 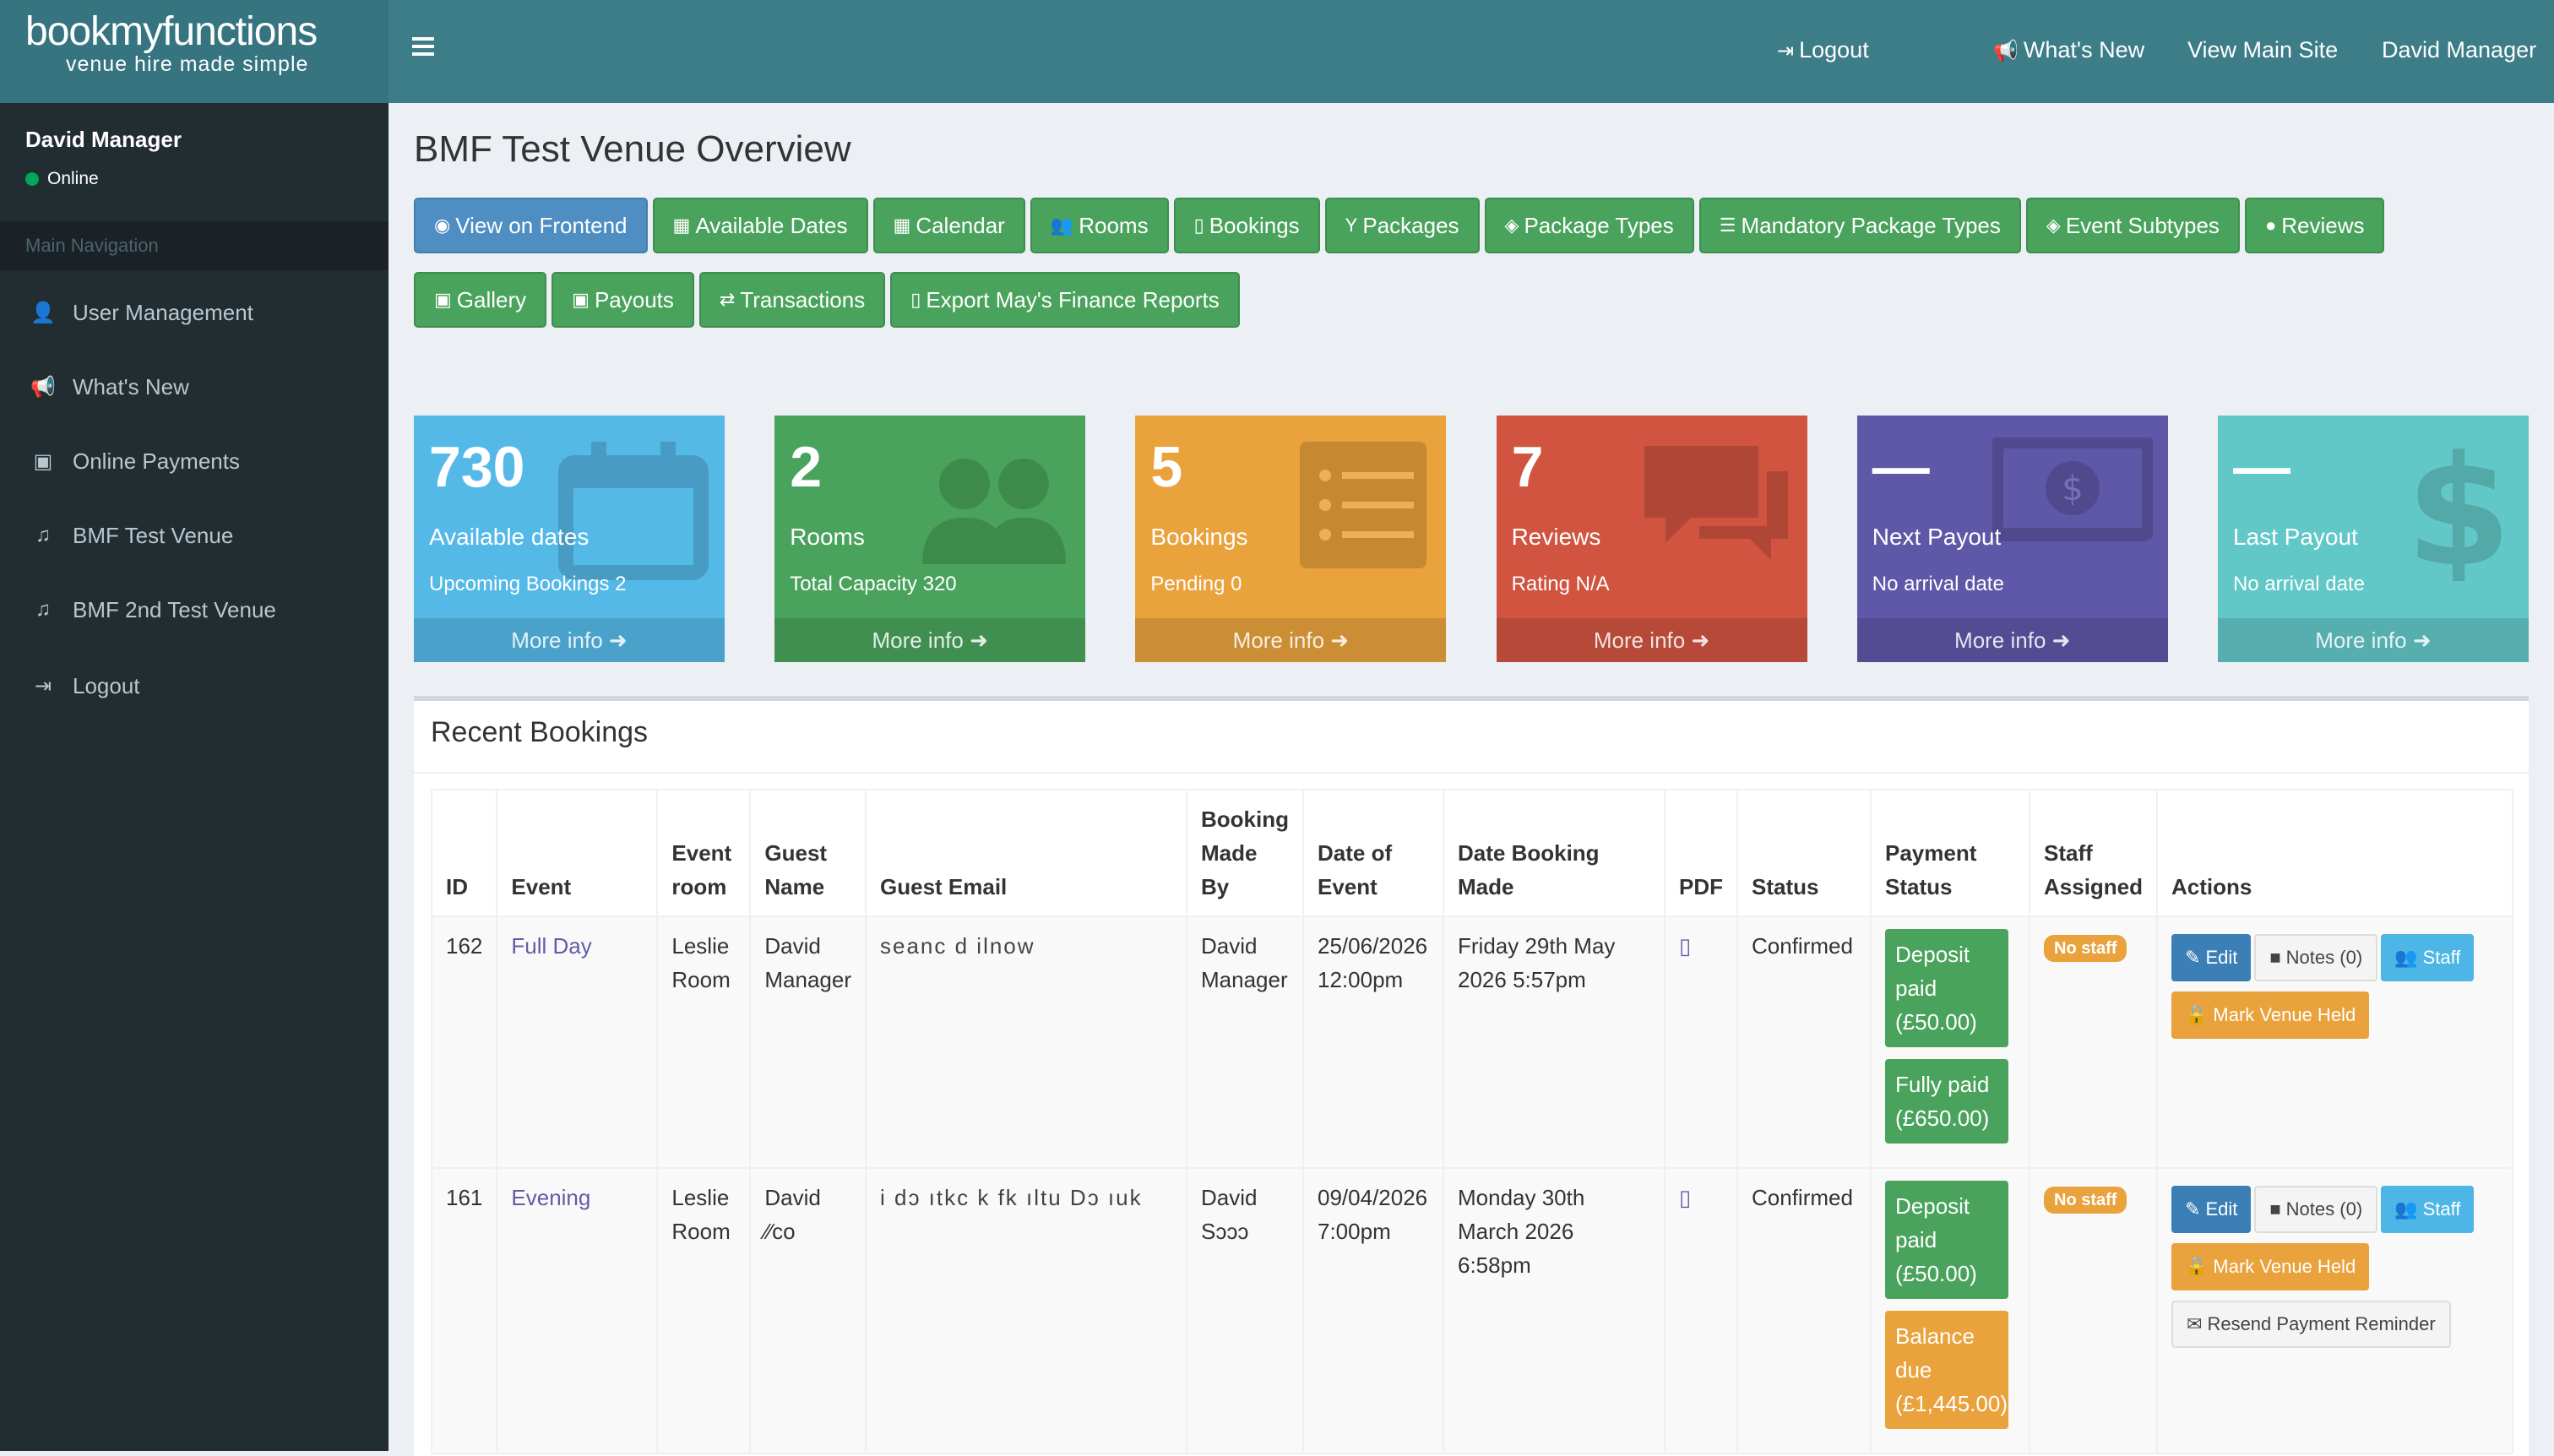 What do you see at coordinates (194, 535) in the screenshot?
I see `sidebar-item-bmf-test-venue: ♫ BMF Test Venue` at bounding box center [194, 535].